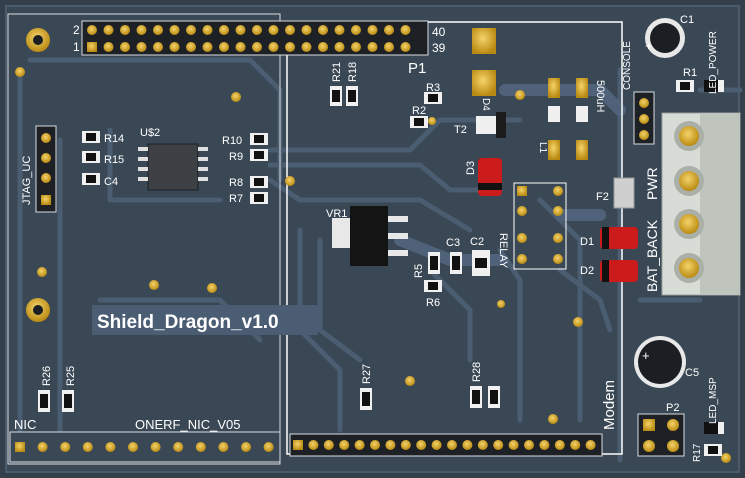 This screenshot has width=745, height=478. Describe the element at coordinates (485, 104) in the screenshot. I see `d3-label: D4` at that location.